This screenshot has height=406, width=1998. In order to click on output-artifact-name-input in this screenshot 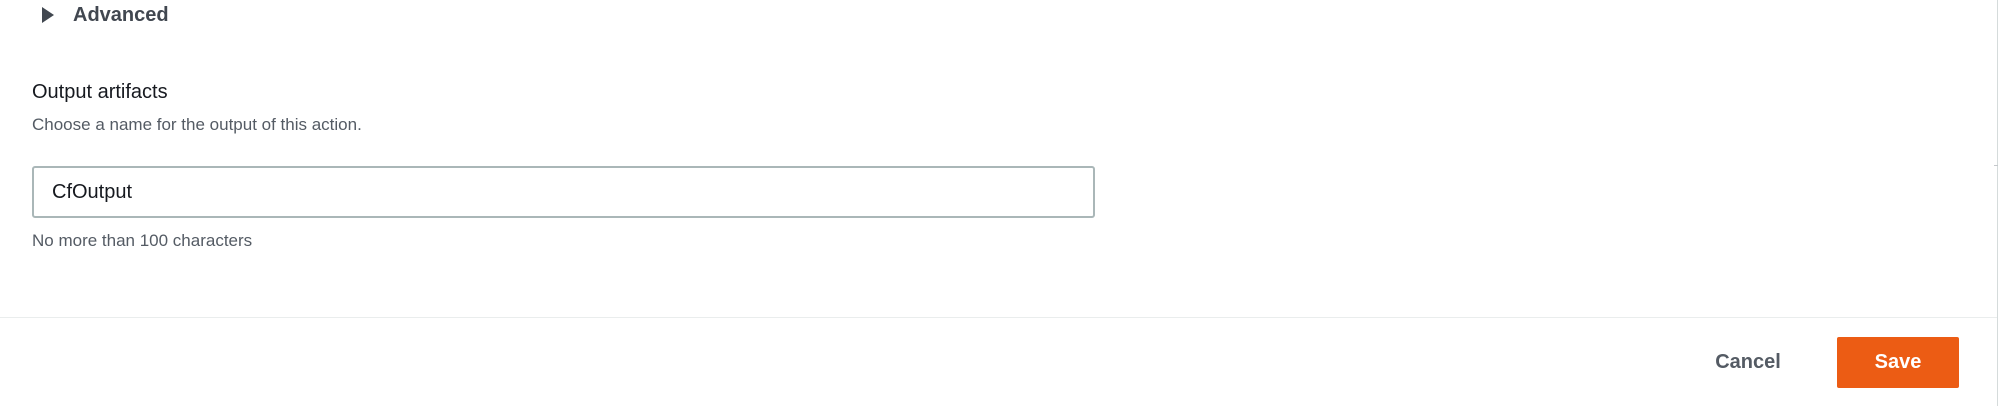, I will do `click(563, 192)`.